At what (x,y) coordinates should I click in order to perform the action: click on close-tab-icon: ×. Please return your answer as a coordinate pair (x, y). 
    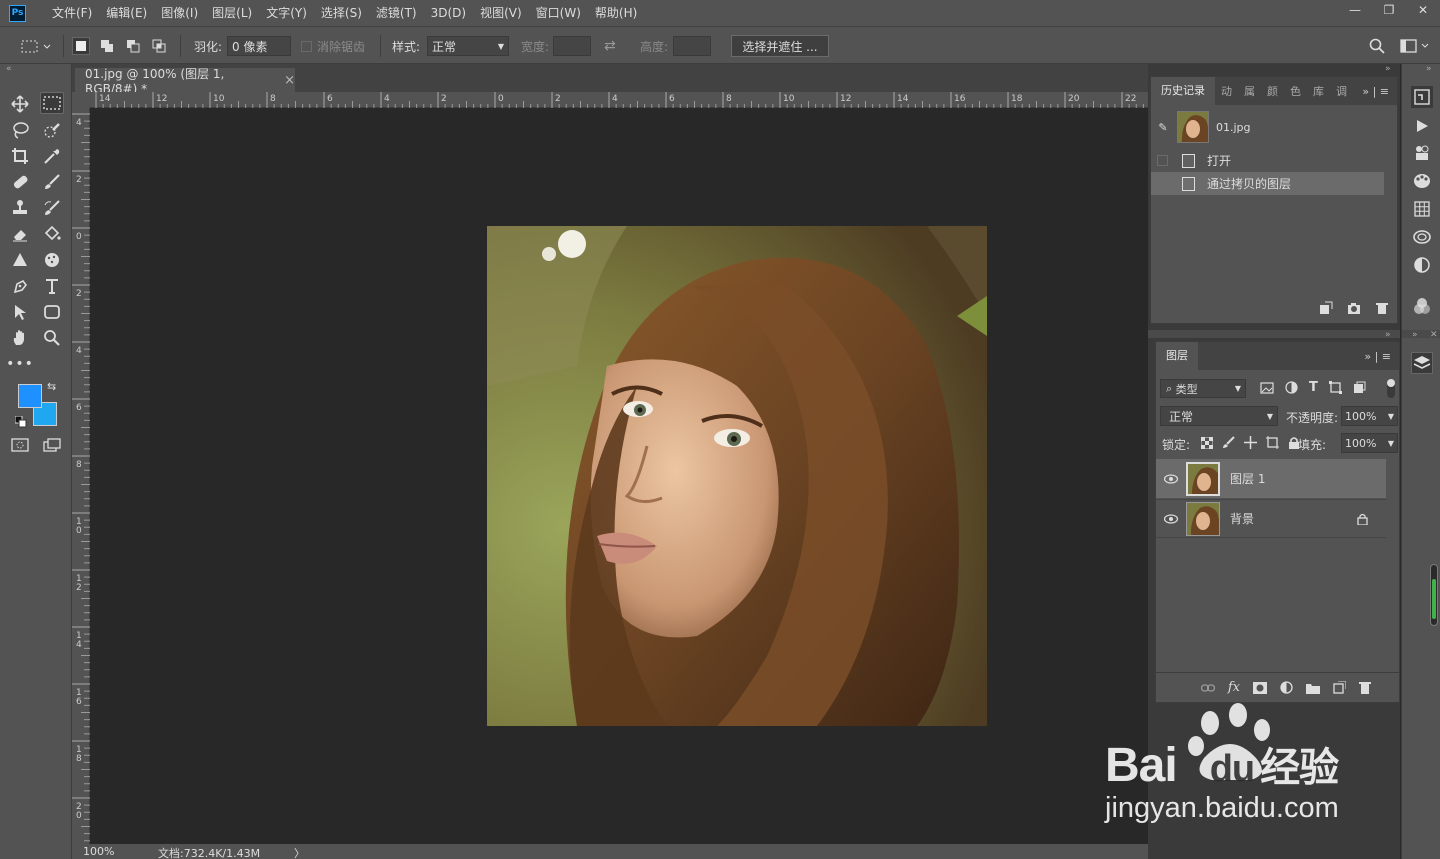
    Looking at the image, I should click on (289, 80).